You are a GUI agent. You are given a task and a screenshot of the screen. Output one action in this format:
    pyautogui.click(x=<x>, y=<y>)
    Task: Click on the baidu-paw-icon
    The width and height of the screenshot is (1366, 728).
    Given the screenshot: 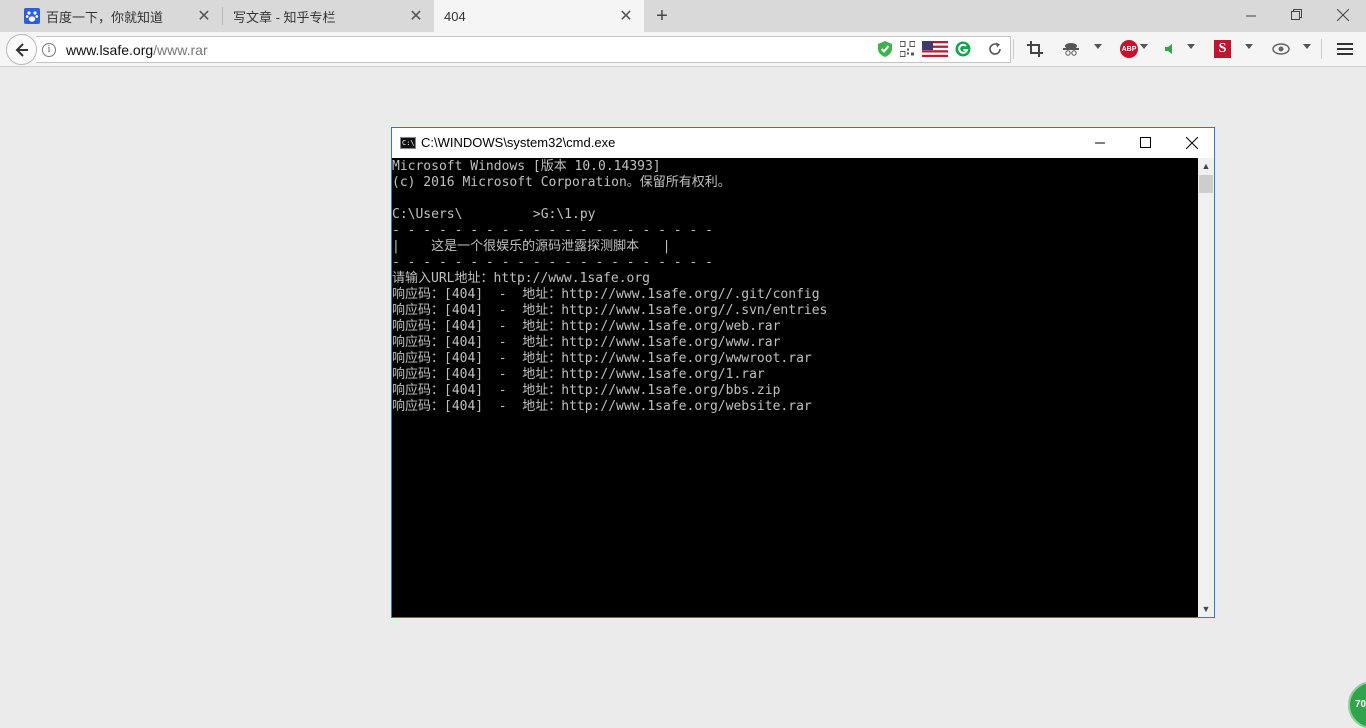 What is the action you would take?
    pyautogui.click(x=32, y=16)
    